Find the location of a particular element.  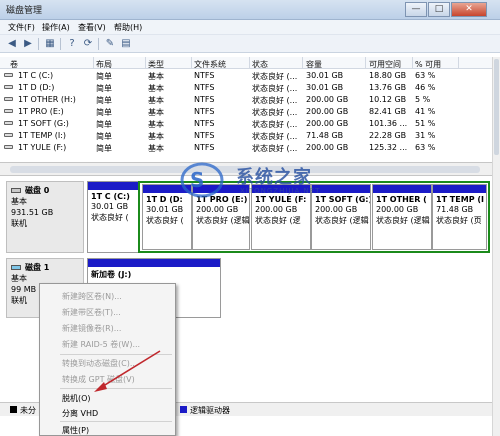

volume-type: 基本 is located at coordinates (156, 148).